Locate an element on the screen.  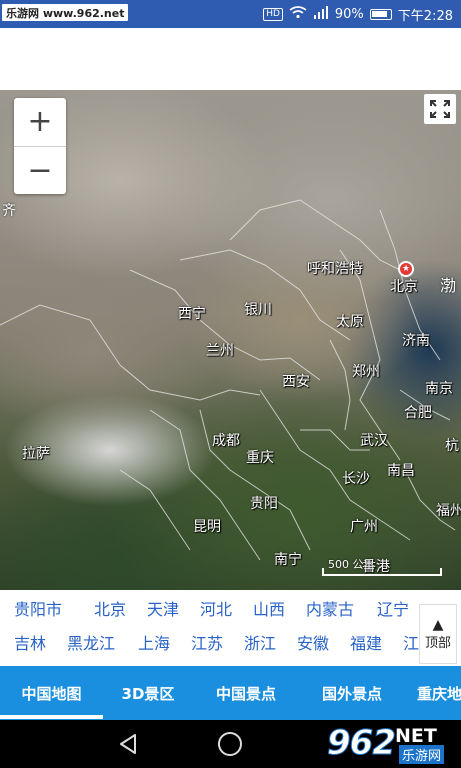
battery-icon is located at coordinates (380, 14).